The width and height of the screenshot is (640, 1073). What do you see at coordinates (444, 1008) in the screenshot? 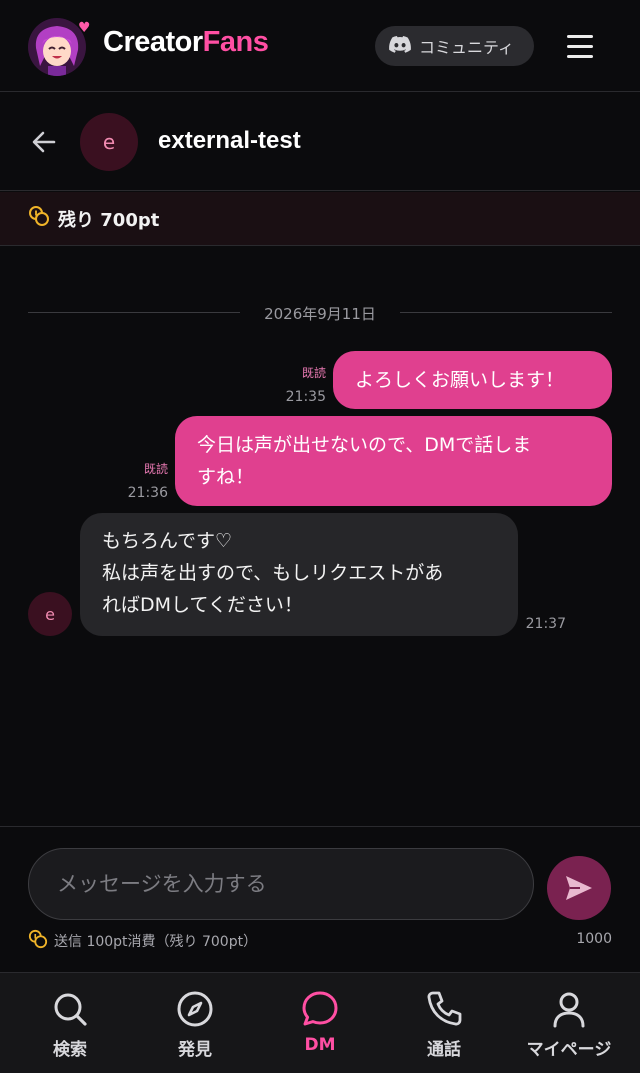
I see `phone-icon` at bounding box center [444, 1008].